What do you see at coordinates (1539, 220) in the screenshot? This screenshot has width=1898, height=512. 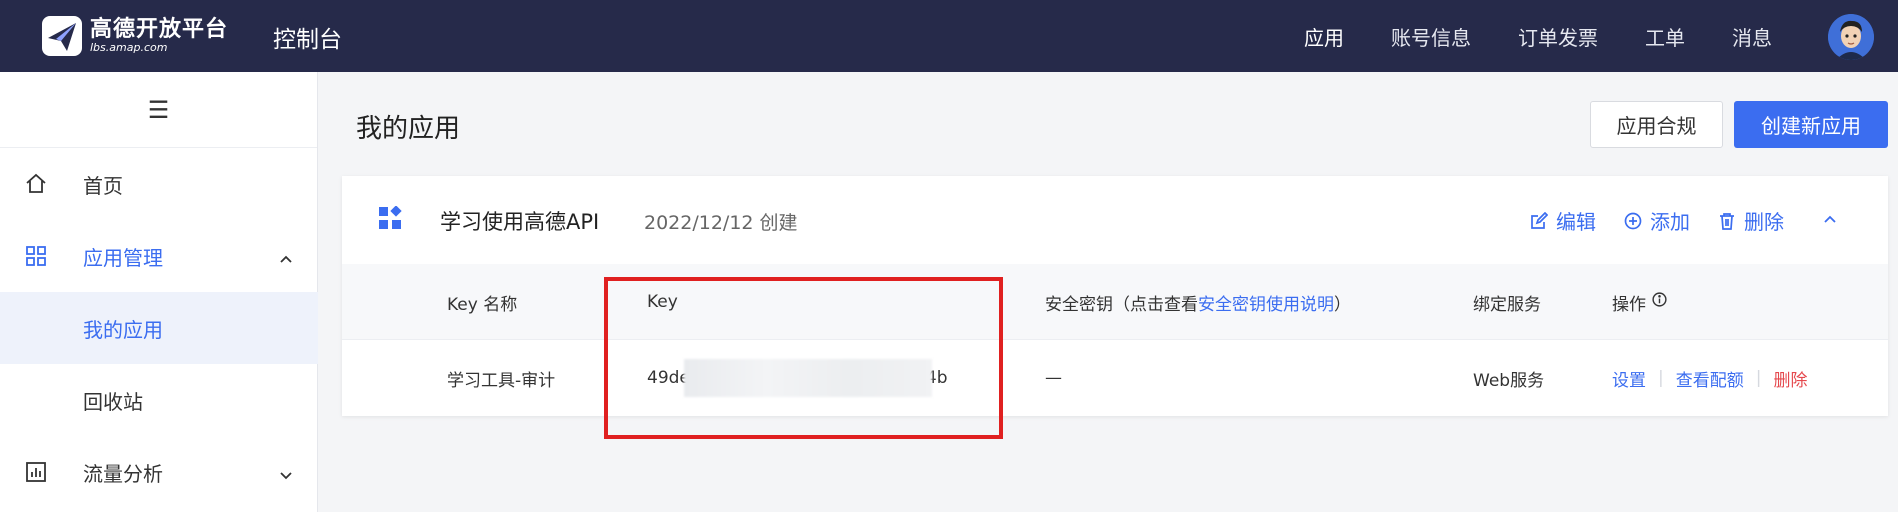 I see `edit-icon` at bounding box center [1539, 220].